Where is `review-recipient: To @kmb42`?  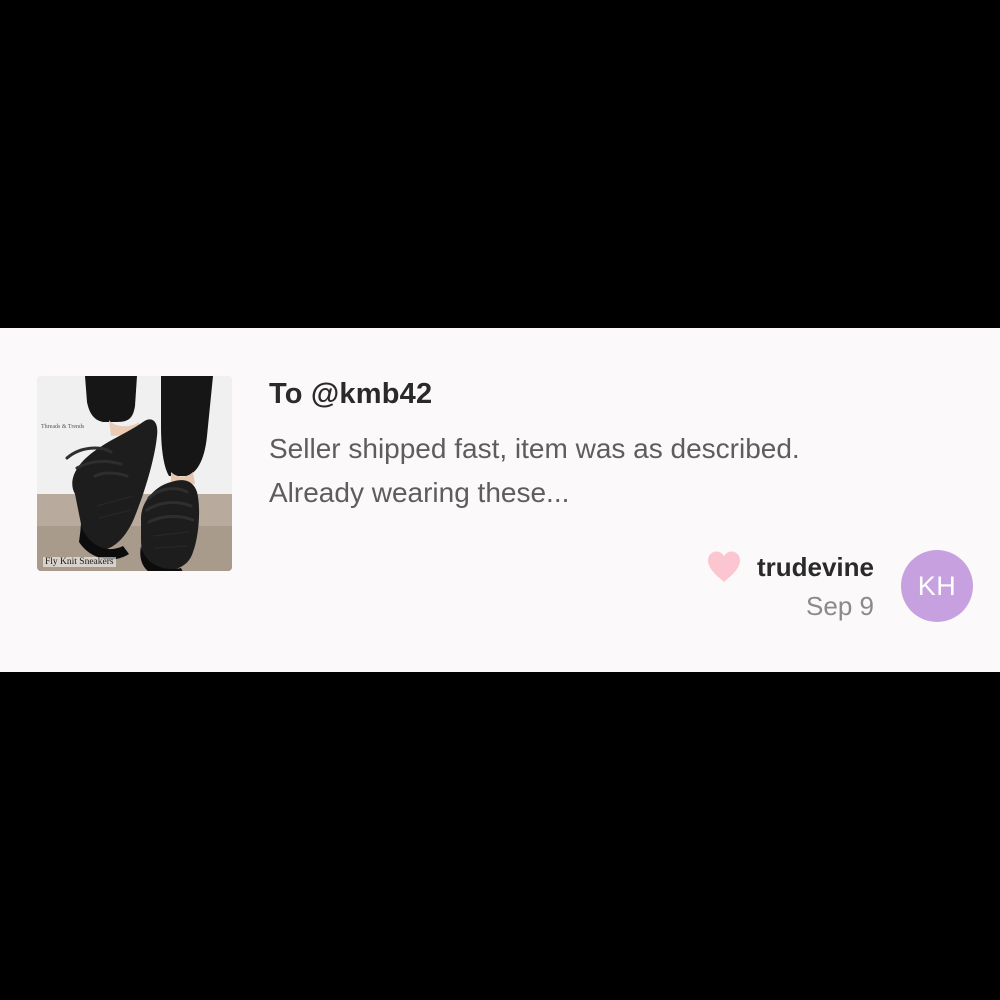
review-recipient: To @kmb42 is located at coordinates (350, 394).